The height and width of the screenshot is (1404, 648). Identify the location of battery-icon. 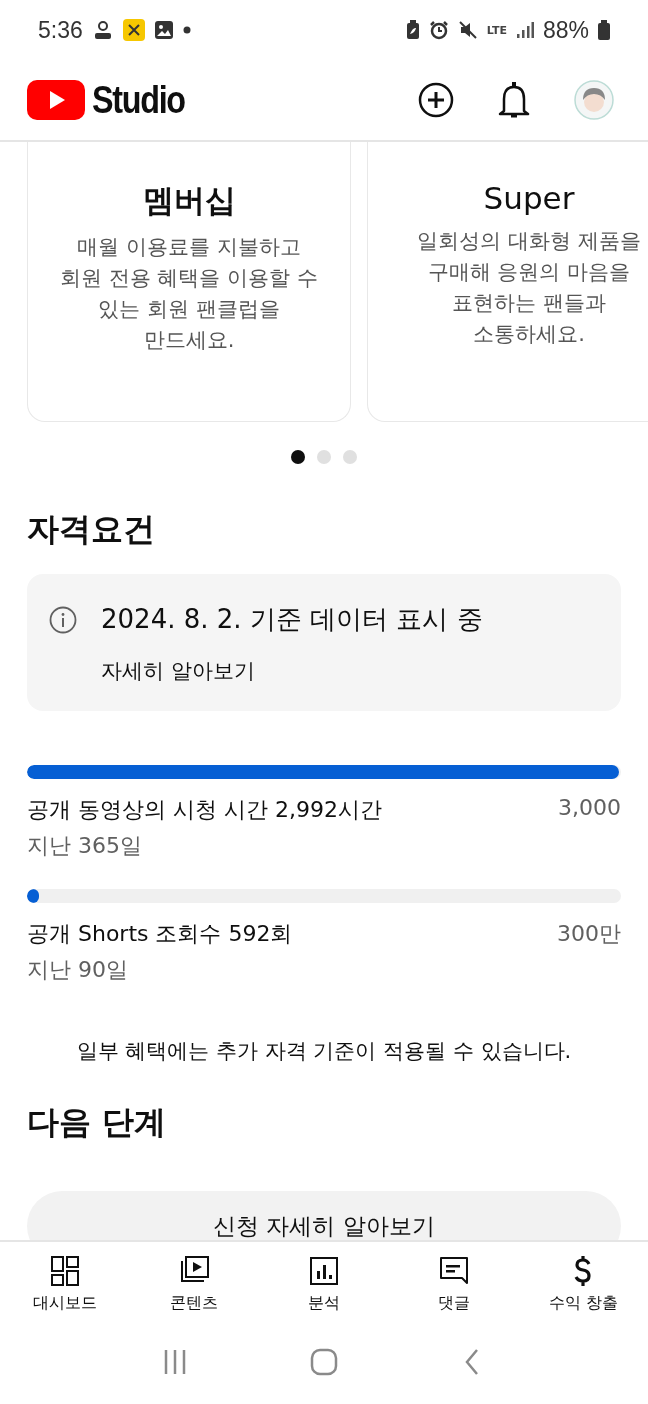
(604, 30).